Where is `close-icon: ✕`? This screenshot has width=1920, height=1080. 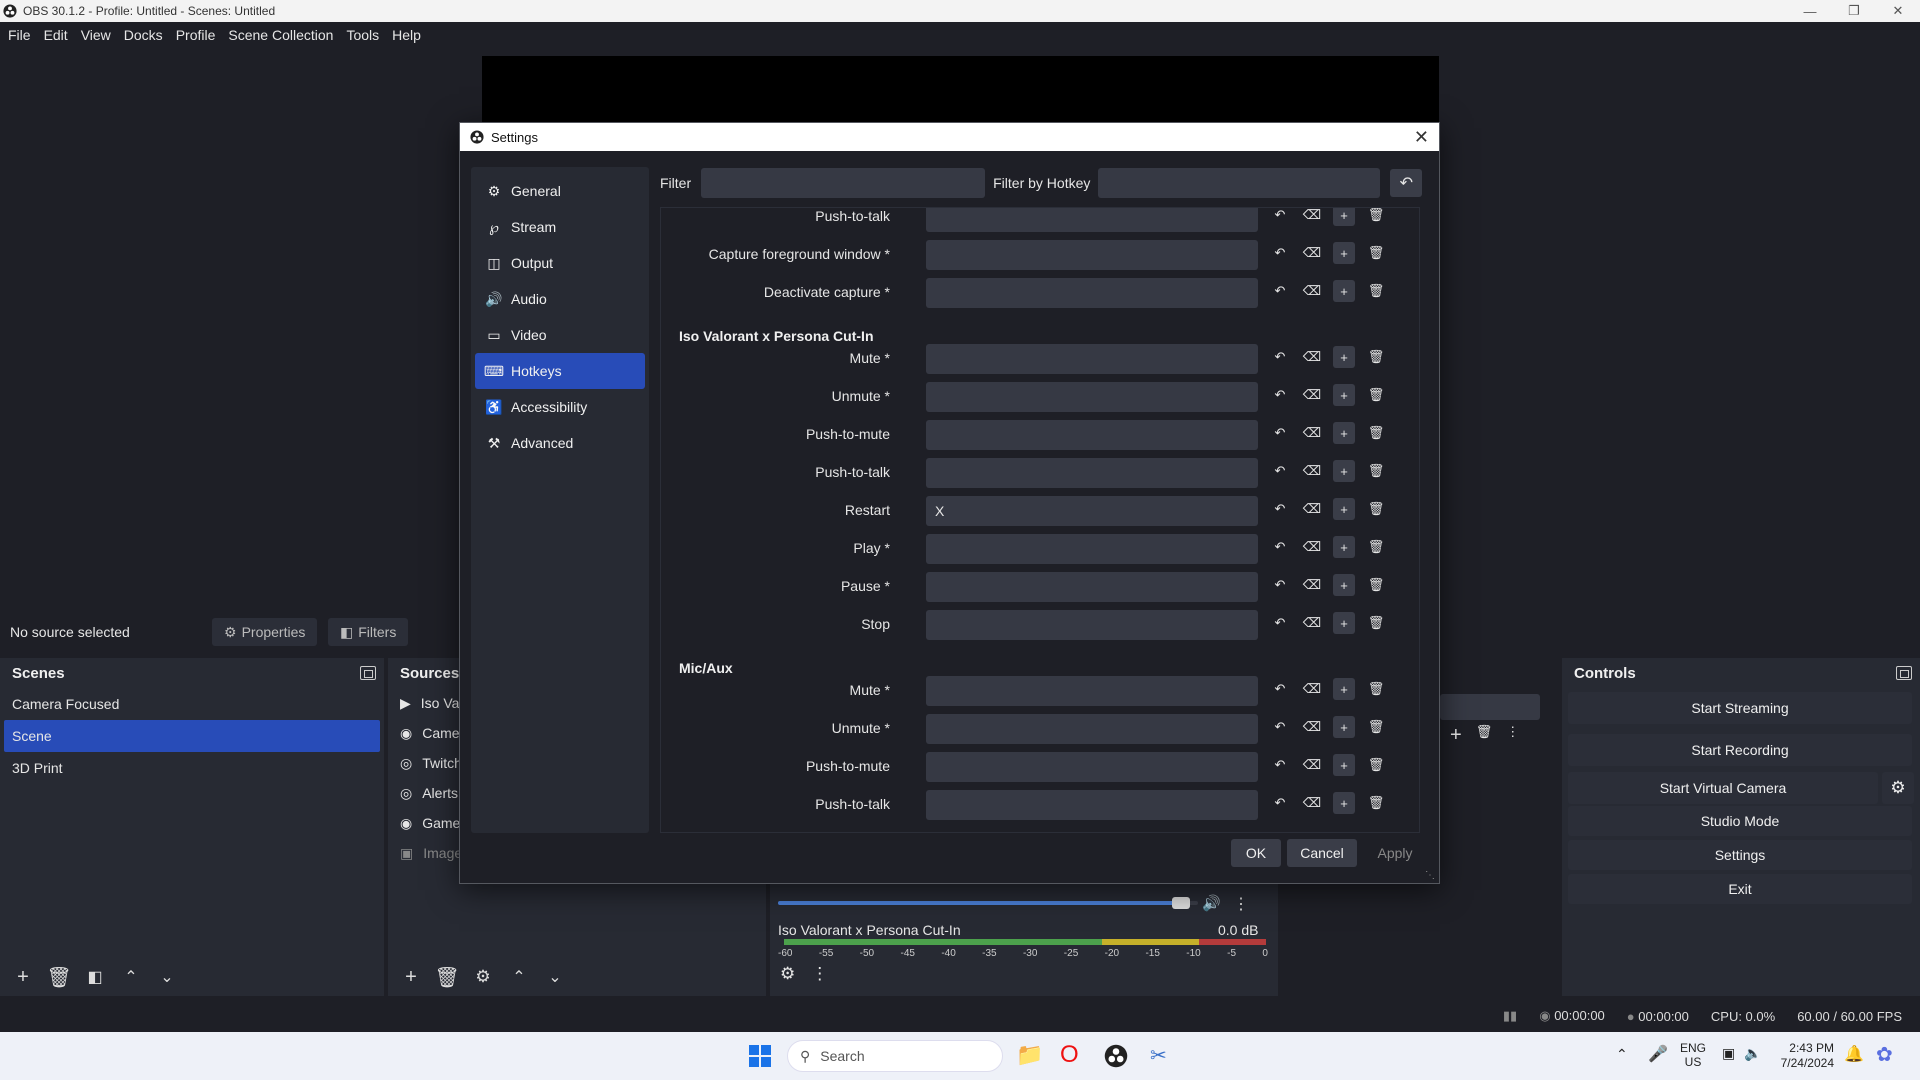 close-icon: ✕ is located at coordinates (1421, 137).